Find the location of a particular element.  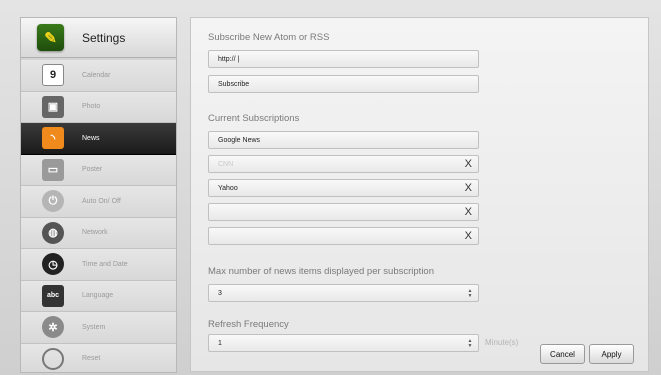

sidebar-item-language: abc Language is located at coordinates (98, 296).